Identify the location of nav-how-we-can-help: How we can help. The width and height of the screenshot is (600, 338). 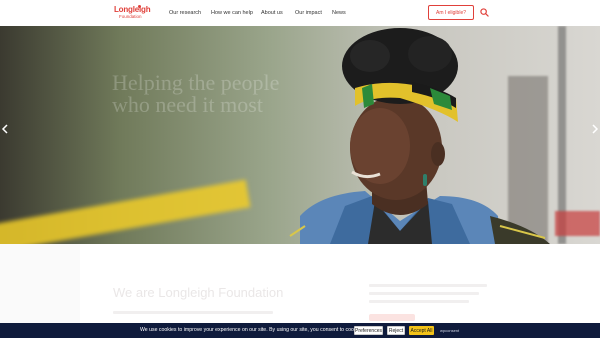
(232, 13).